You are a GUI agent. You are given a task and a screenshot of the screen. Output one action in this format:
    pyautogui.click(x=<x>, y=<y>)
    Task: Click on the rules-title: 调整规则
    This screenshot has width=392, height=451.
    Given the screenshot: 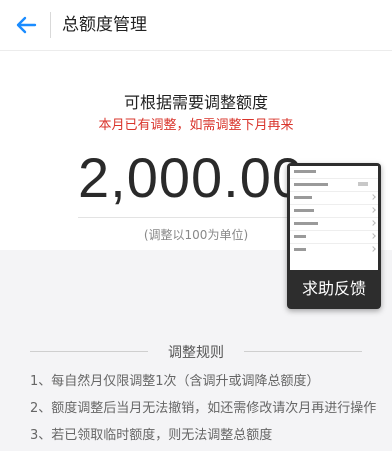 What is the action you would take?
    pyautogui.click(x=196, y=353)
    